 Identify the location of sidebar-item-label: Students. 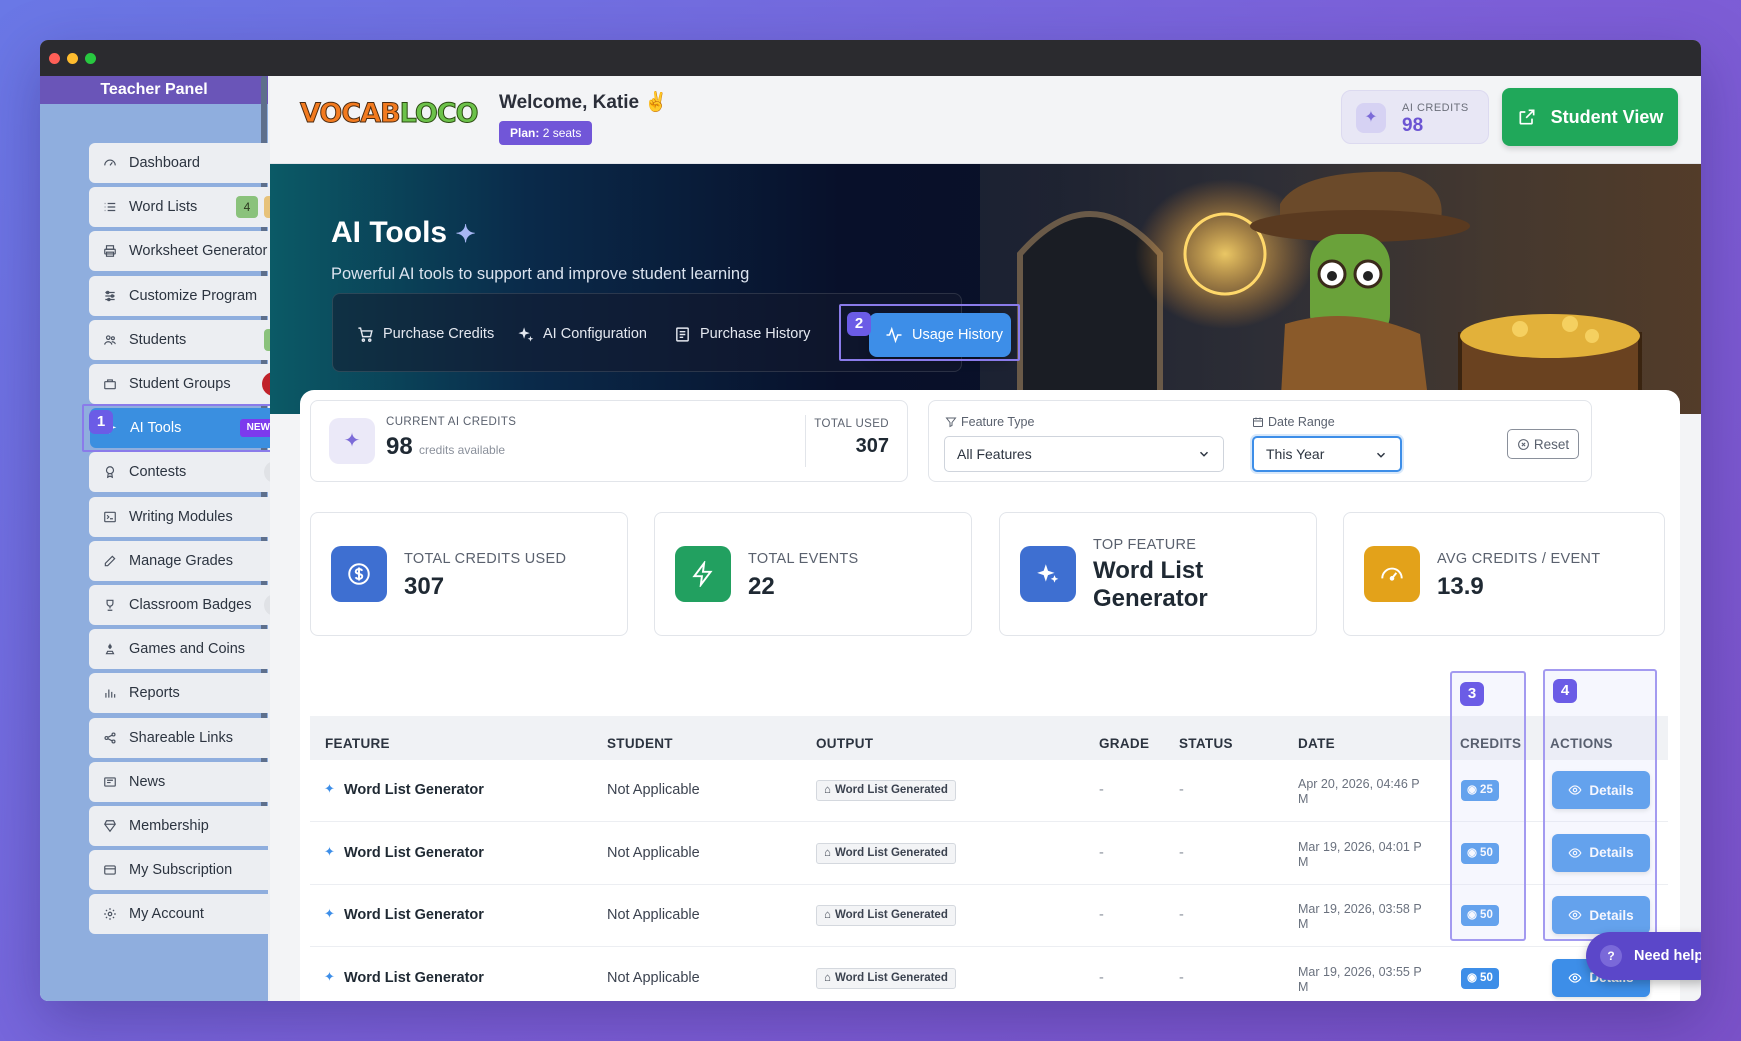
(158, 339).